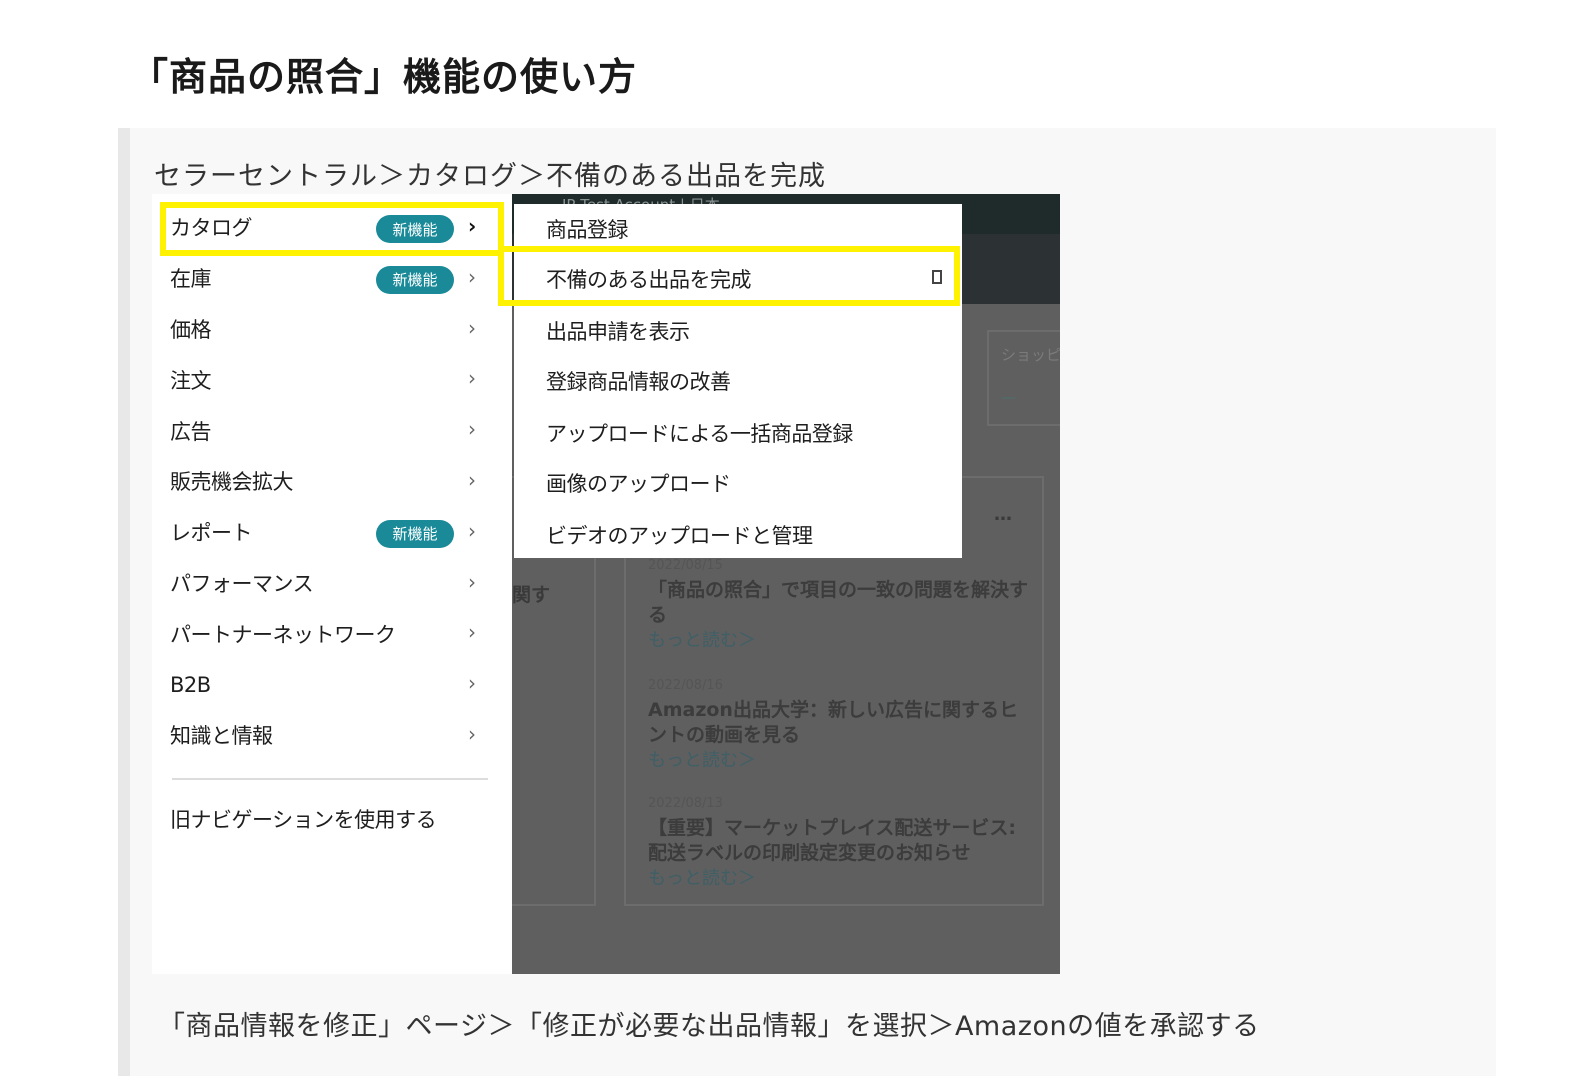  What do you see at coordinates (303, 819) in the screenshot?
I see `legacy-navigation-link: 旧ナビゲーションを使用する` at bounding box center [303, 819].